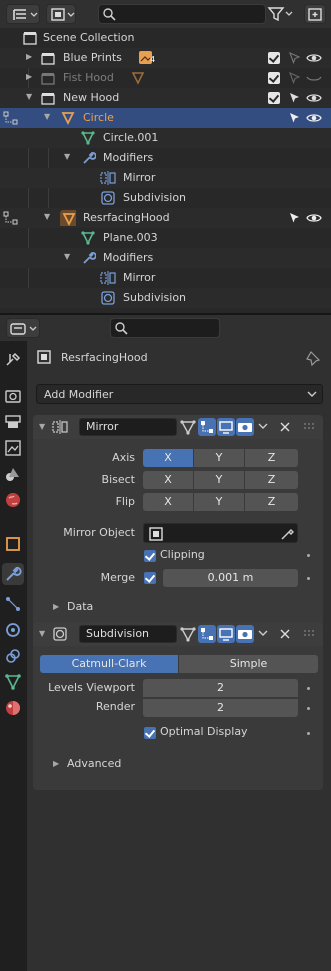 The image size is (331, 971). I want to click on tab-render, so click(13, 396).